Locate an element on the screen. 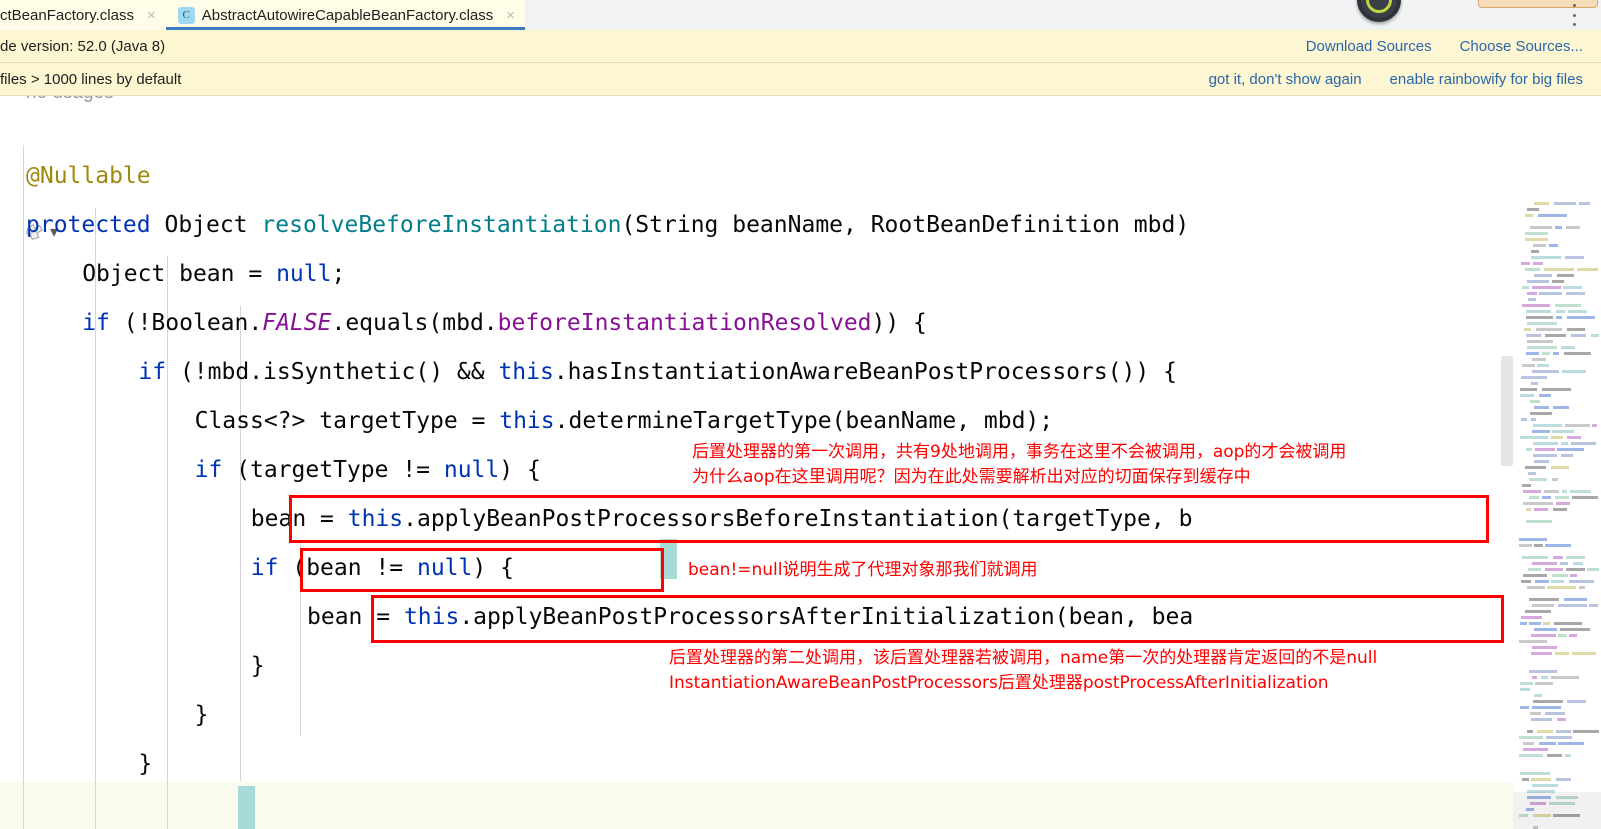 This screenshot has width=1601, height=829. enable-rainbowify-link: enable rainbowify for big files is located at coordinates (1486, 79).